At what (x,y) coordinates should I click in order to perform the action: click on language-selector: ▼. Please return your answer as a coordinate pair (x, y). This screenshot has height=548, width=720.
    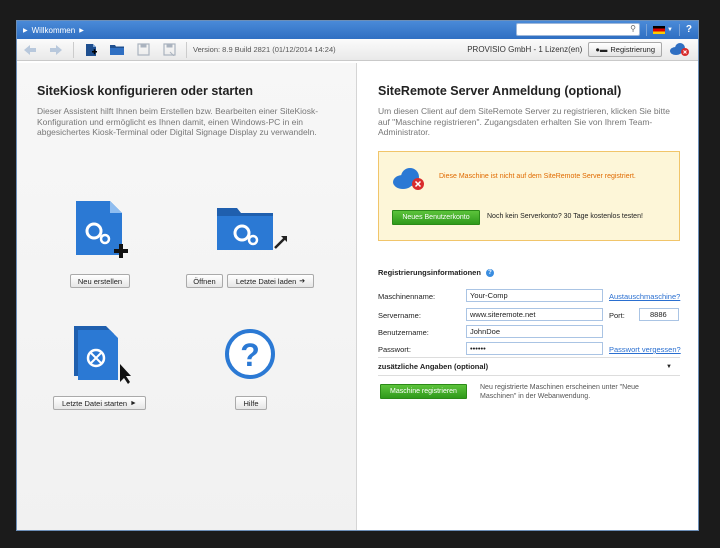
    Looking at the image, I should click on (662, 29).